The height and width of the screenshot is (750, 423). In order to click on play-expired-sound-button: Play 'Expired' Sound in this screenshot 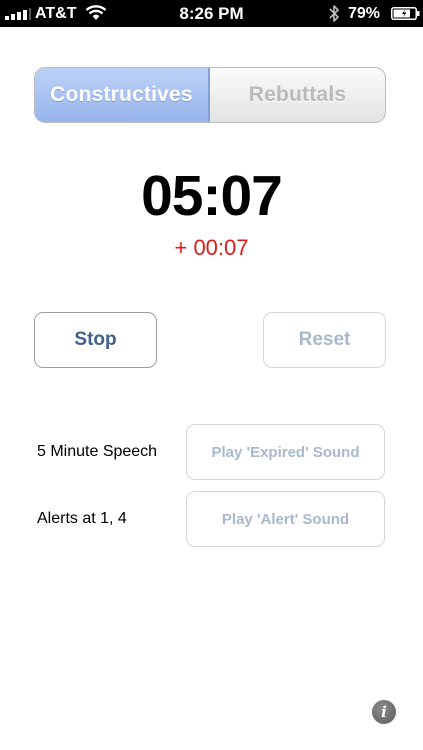, I will do `click(285, 452)`.